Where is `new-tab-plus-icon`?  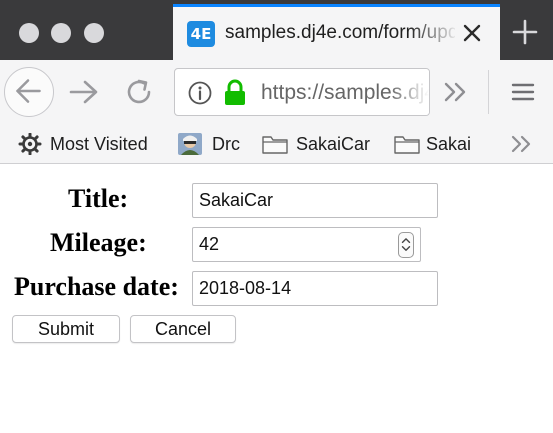 new-tab-plus-icon is located at coordinates (525, 32).